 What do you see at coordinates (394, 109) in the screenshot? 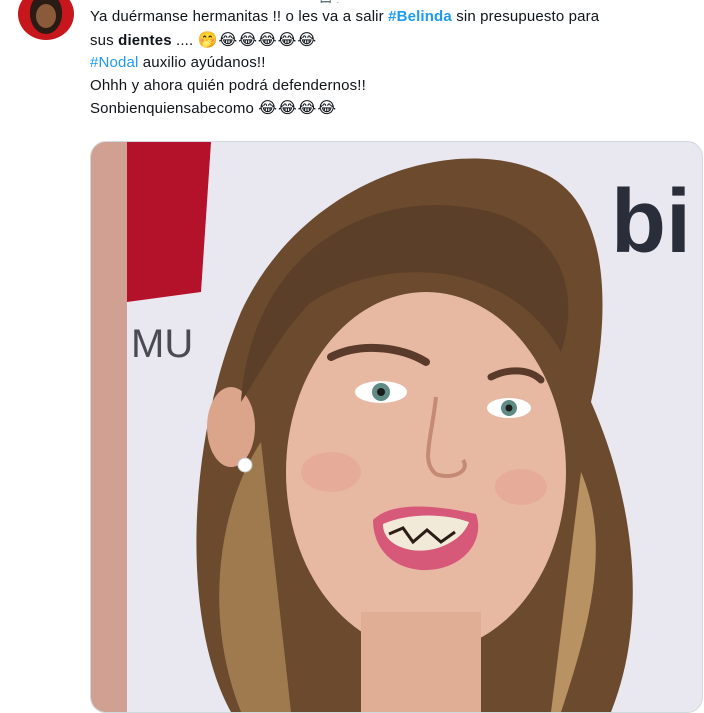
I see `tweet-line-5: Sonbienquiensabecomo 😂😂😂😂` at bounding box center [394, 109].